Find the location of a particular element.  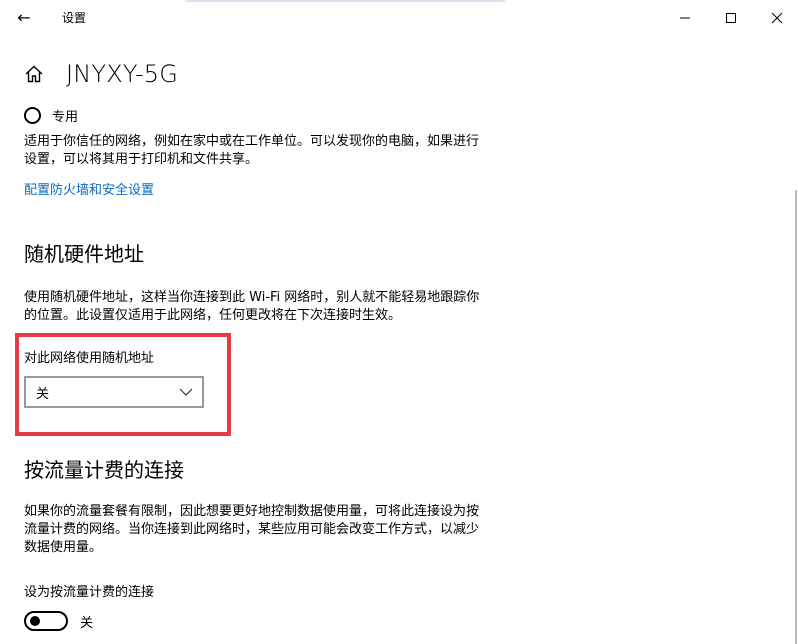

highlight-box is located at coordinates (123, 384).